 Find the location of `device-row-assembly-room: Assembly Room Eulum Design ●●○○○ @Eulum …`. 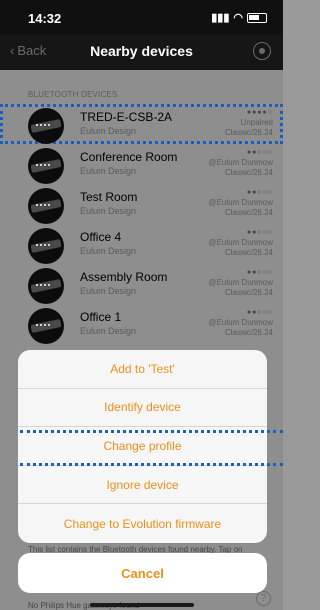

device-row-assembly-room: Assembly Room Eulum Design ●●○○○ @Eulum … is located at coordinates (141, 284).